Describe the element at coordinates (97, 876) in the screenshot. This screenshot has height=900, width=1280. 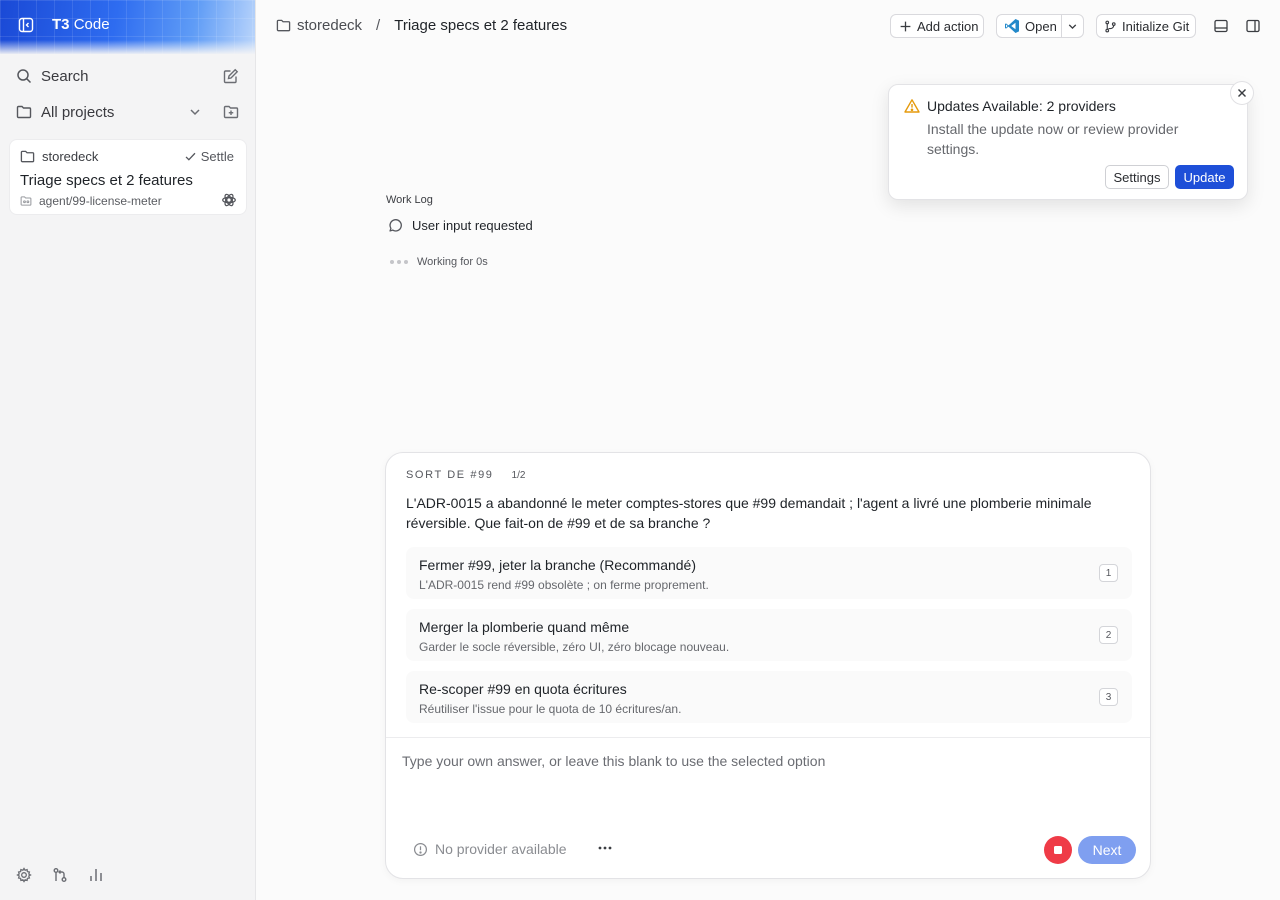
I see `bar-chart-icon` at that location.